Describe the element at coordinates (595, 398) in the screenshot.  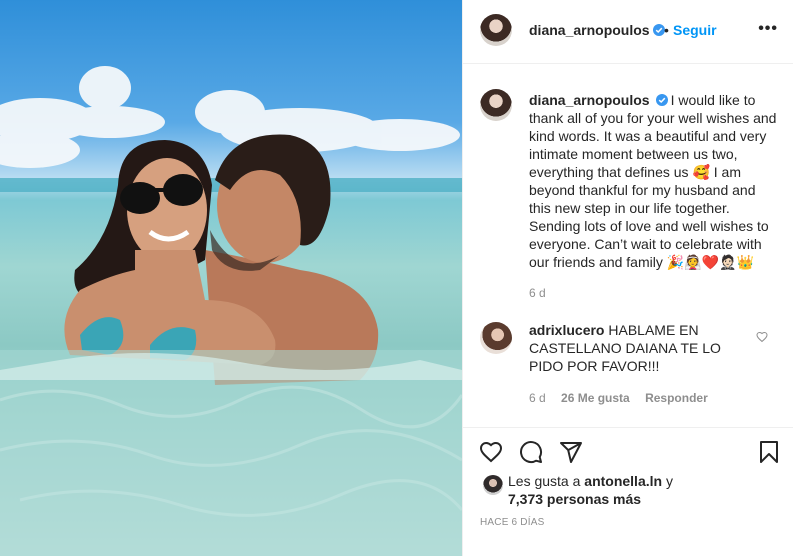
I see `comment-likes-count: 26 Me gusta` at that location.